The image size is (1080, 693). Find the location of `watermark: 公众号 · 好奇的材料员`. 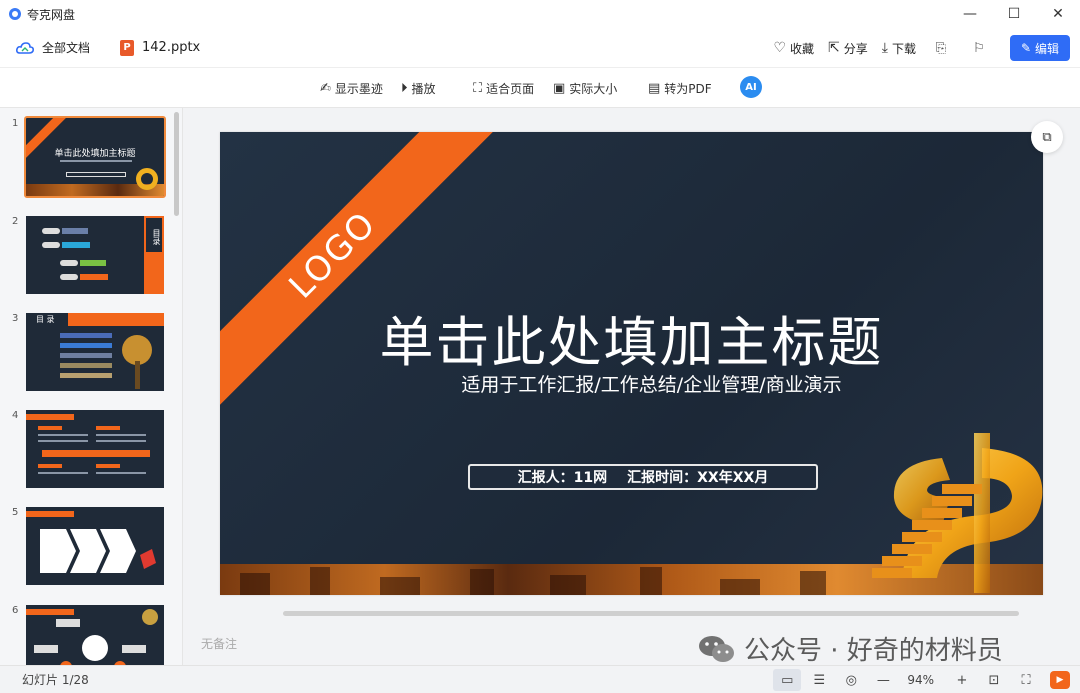

watermark: 公众号 · 好奇的材料员 is located at coordinates (850, 648).